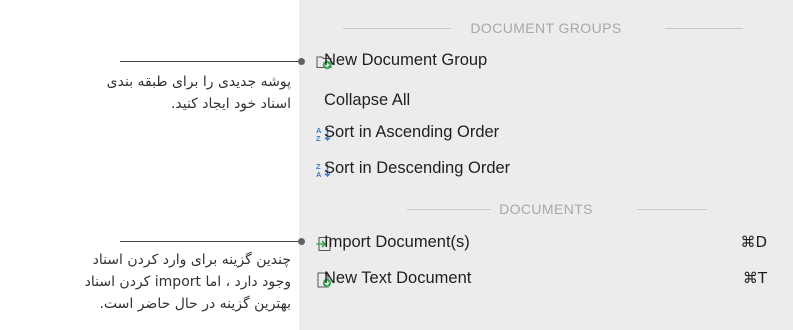 The width and height of the screenshot is (793, 330). Describe the element at coordinates (210, 241) in the screenshot. I see `callout-line-bottom` at that location.